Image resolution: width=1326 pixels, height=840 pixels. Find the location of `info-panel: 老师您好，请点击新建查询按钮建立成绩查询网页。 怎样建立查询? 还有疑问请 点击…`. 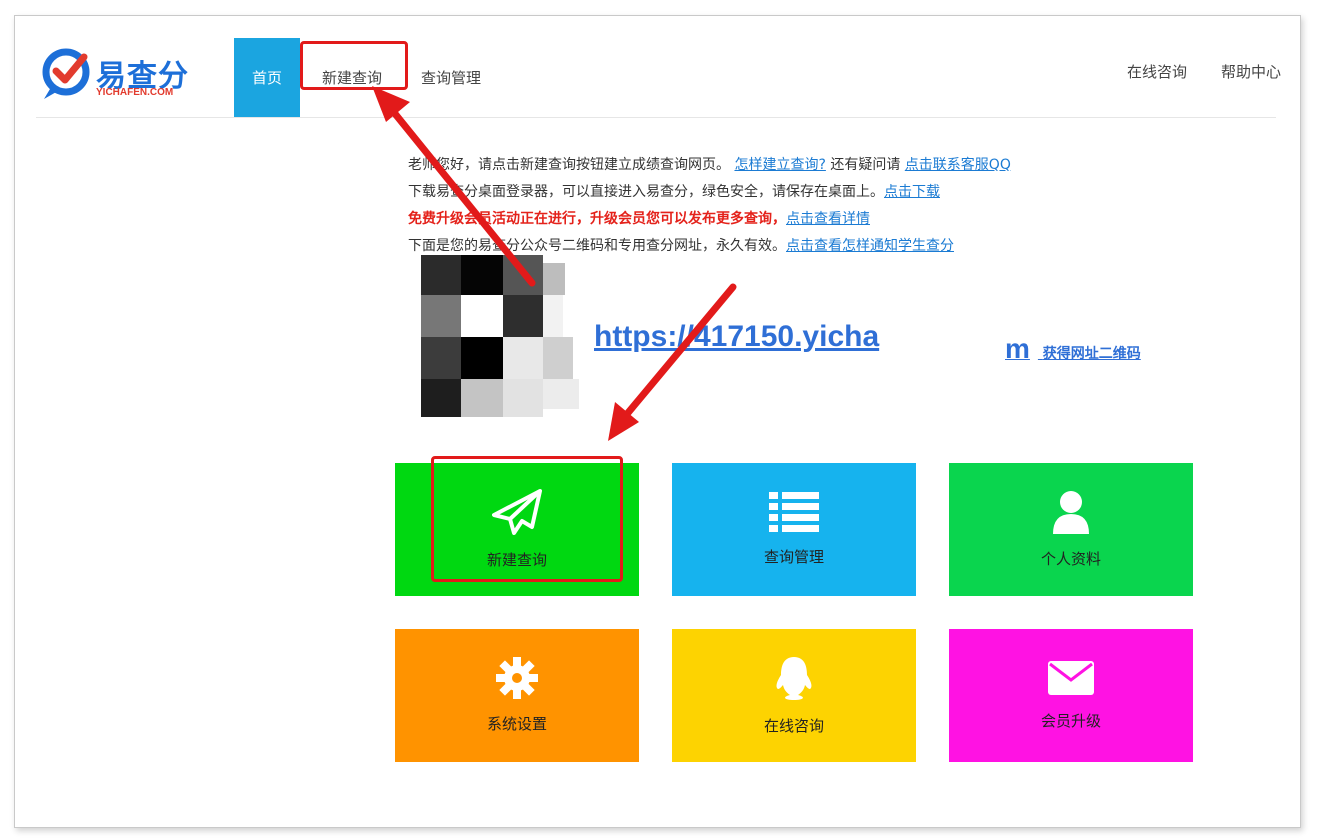

info-panel: 老师您好，请点击新建查询按钮建立成绩查询网页。 怎样建立查询? 还有疑问请 点击… is located at coordinates (768, 206).